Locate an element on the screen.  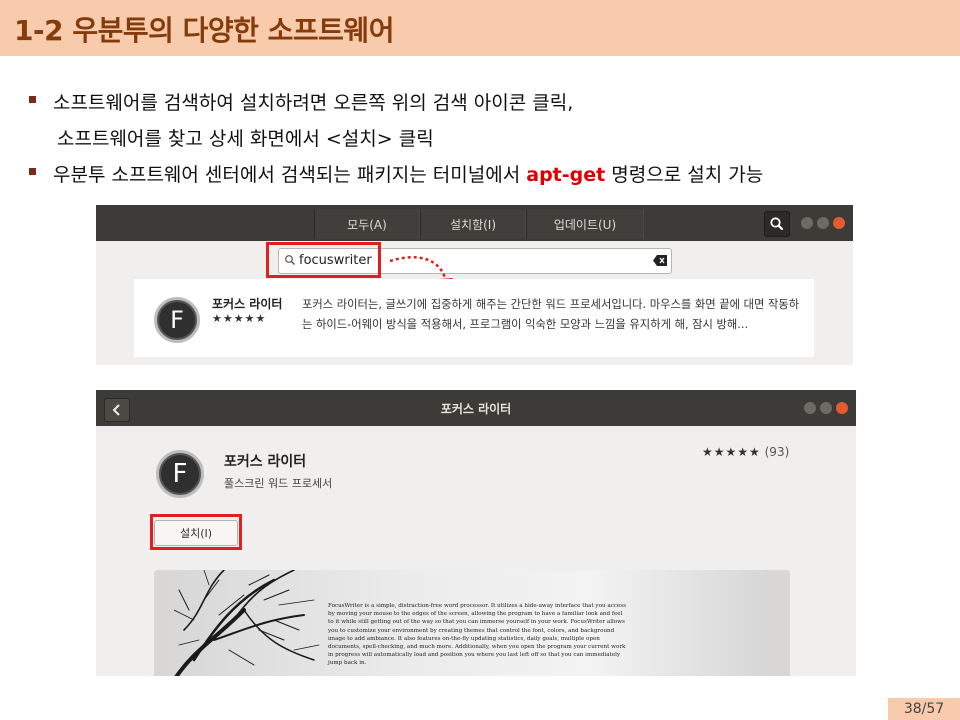
tab-updates: 업데이트(U) is located at coordinates (585, 224).